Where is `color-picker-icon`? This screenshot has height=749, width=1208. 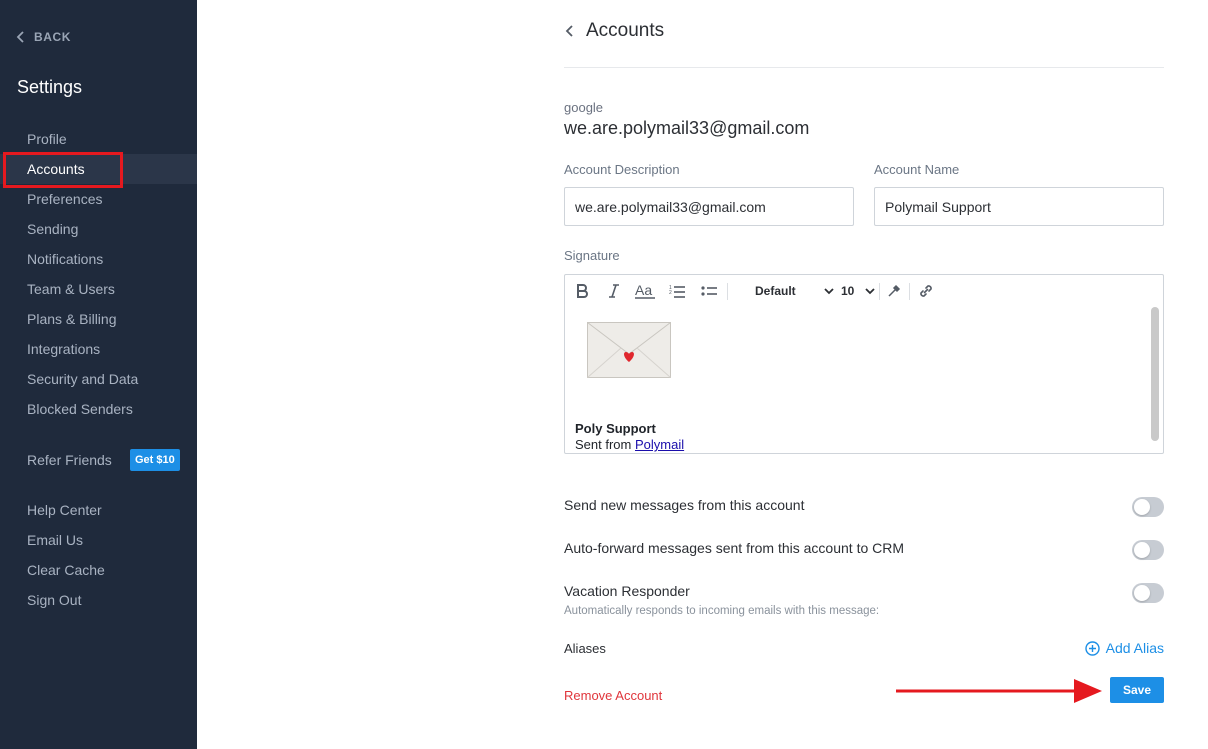 color-picker-icon is located at coordinates (894, 291).